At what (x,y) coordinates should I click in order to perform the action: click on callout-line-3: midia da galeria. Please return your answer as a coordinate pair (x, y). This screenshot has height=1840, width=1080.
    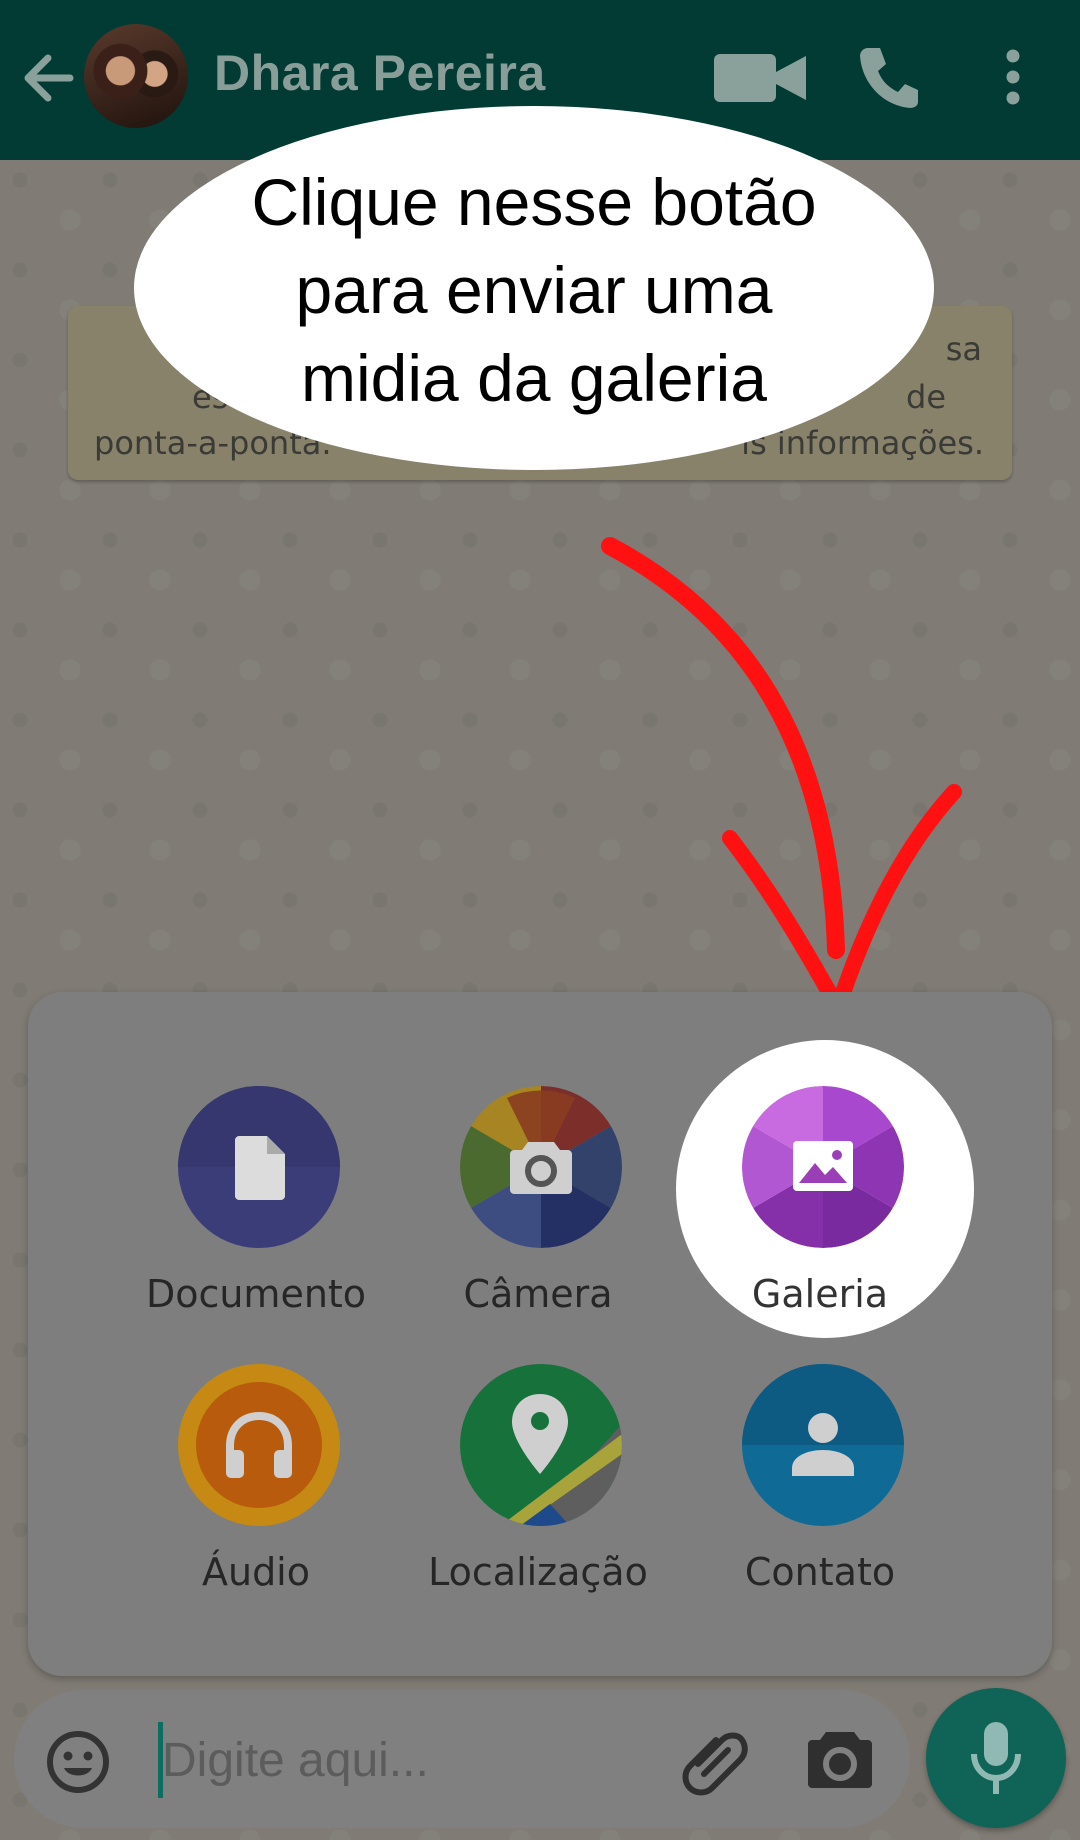
    Looking at the image, I should click on (534, 378).